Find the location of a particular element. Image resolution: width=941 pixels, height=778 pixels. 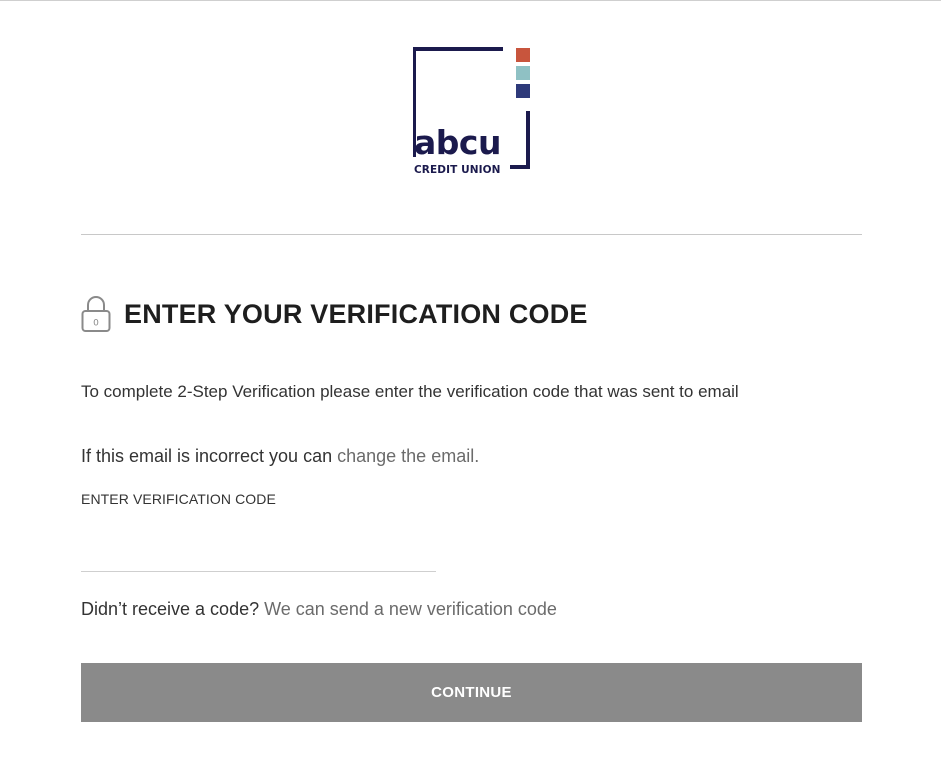

svg-text: 0 is located at coordinates (96, 324).